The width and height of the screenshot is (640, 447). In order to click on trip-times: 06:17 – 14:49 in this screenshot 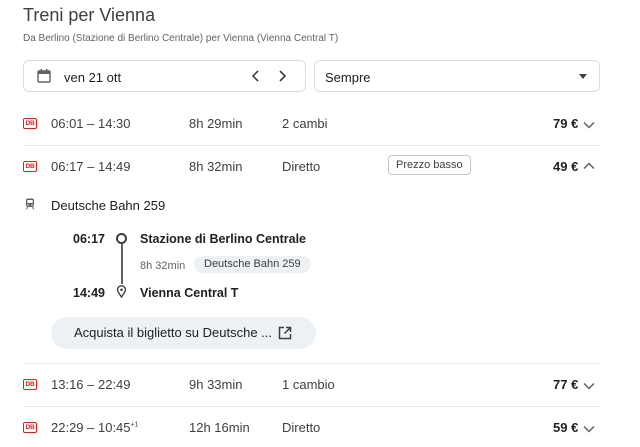, I will do `click(91, 166)`.